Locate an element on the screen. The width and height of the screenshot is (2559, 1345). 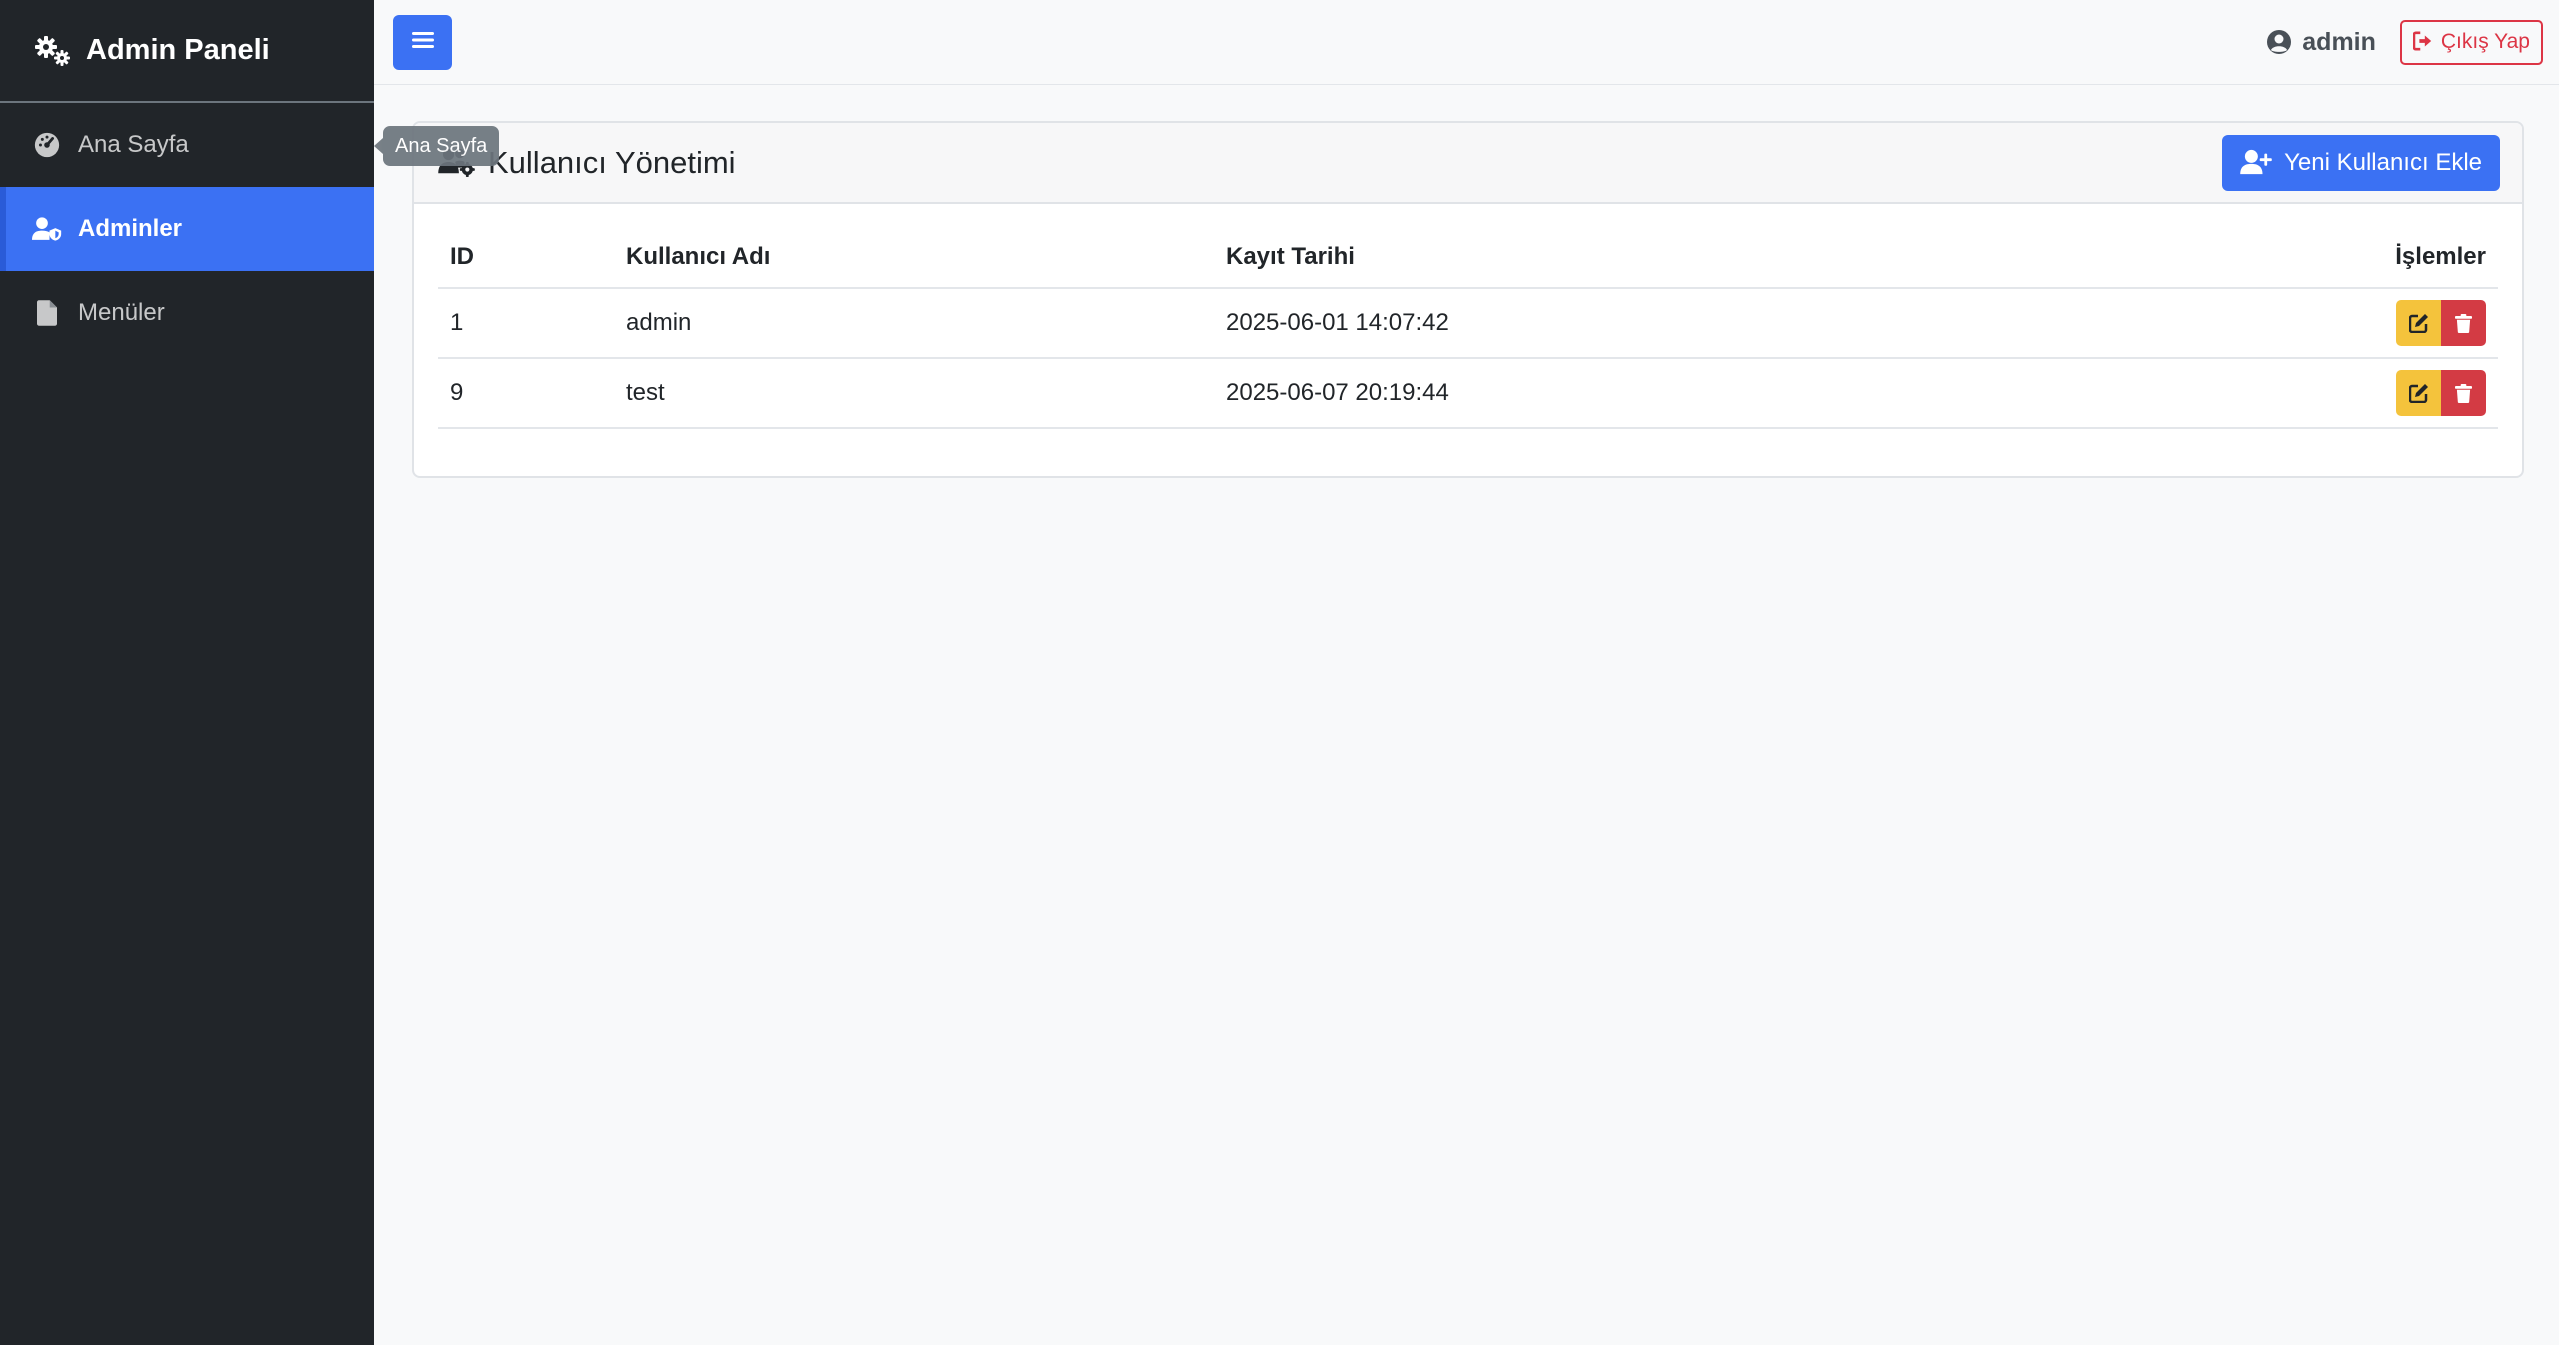
sign-out-icon is located at coordinates (2423, 42).